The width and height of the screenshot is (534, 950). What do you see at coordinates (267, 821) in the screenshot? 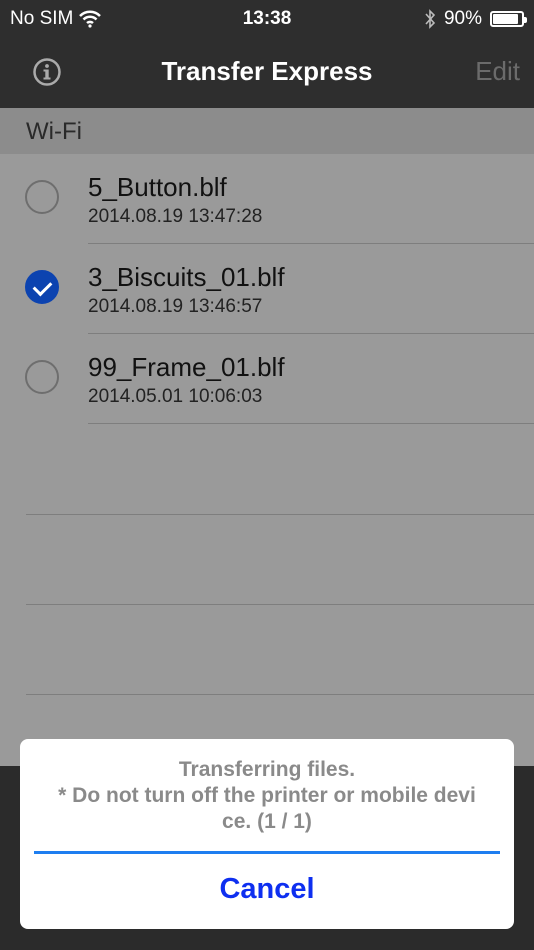
I see `dialog-line-3: ce. (1 / 1)` at bounding box center [267, 821].